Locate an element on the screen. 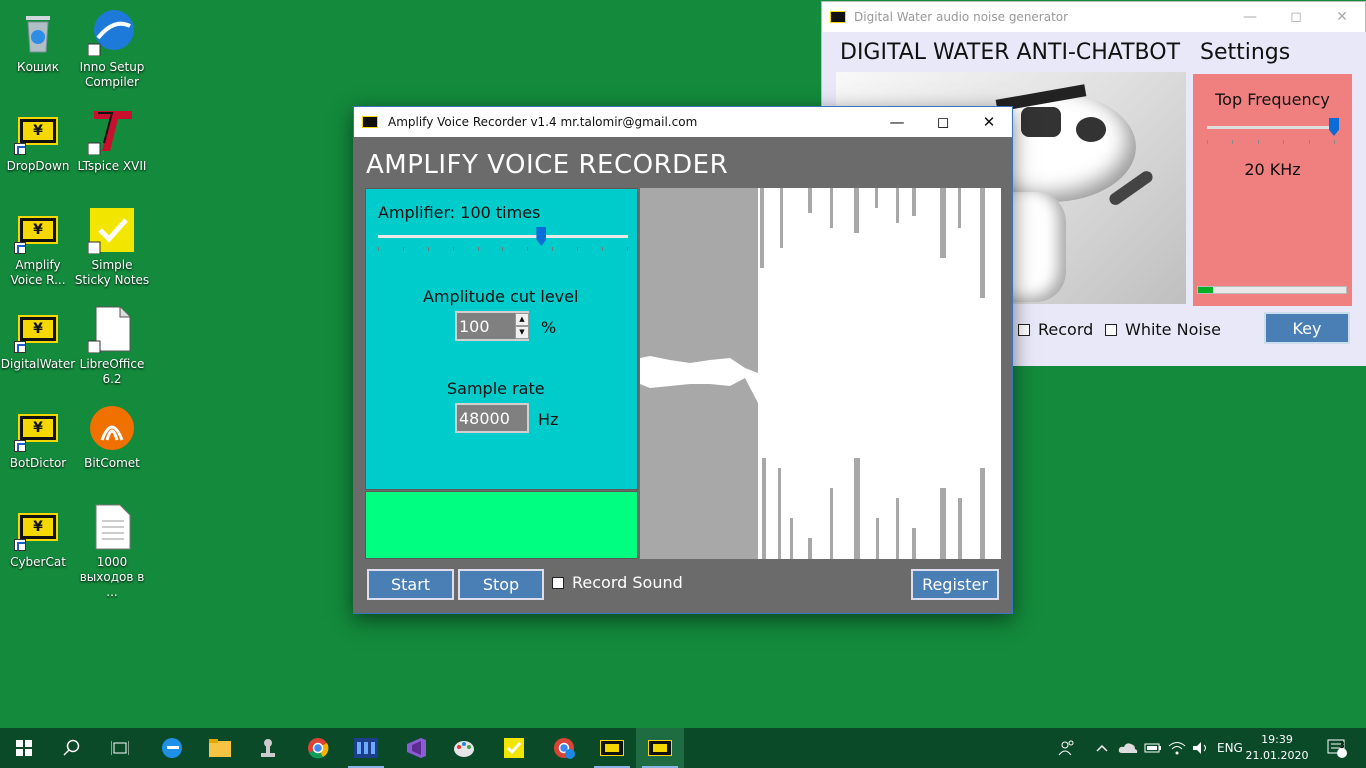 This screenshot has width=1366, height=768. paint-icon is located at coordinates (464, 748).